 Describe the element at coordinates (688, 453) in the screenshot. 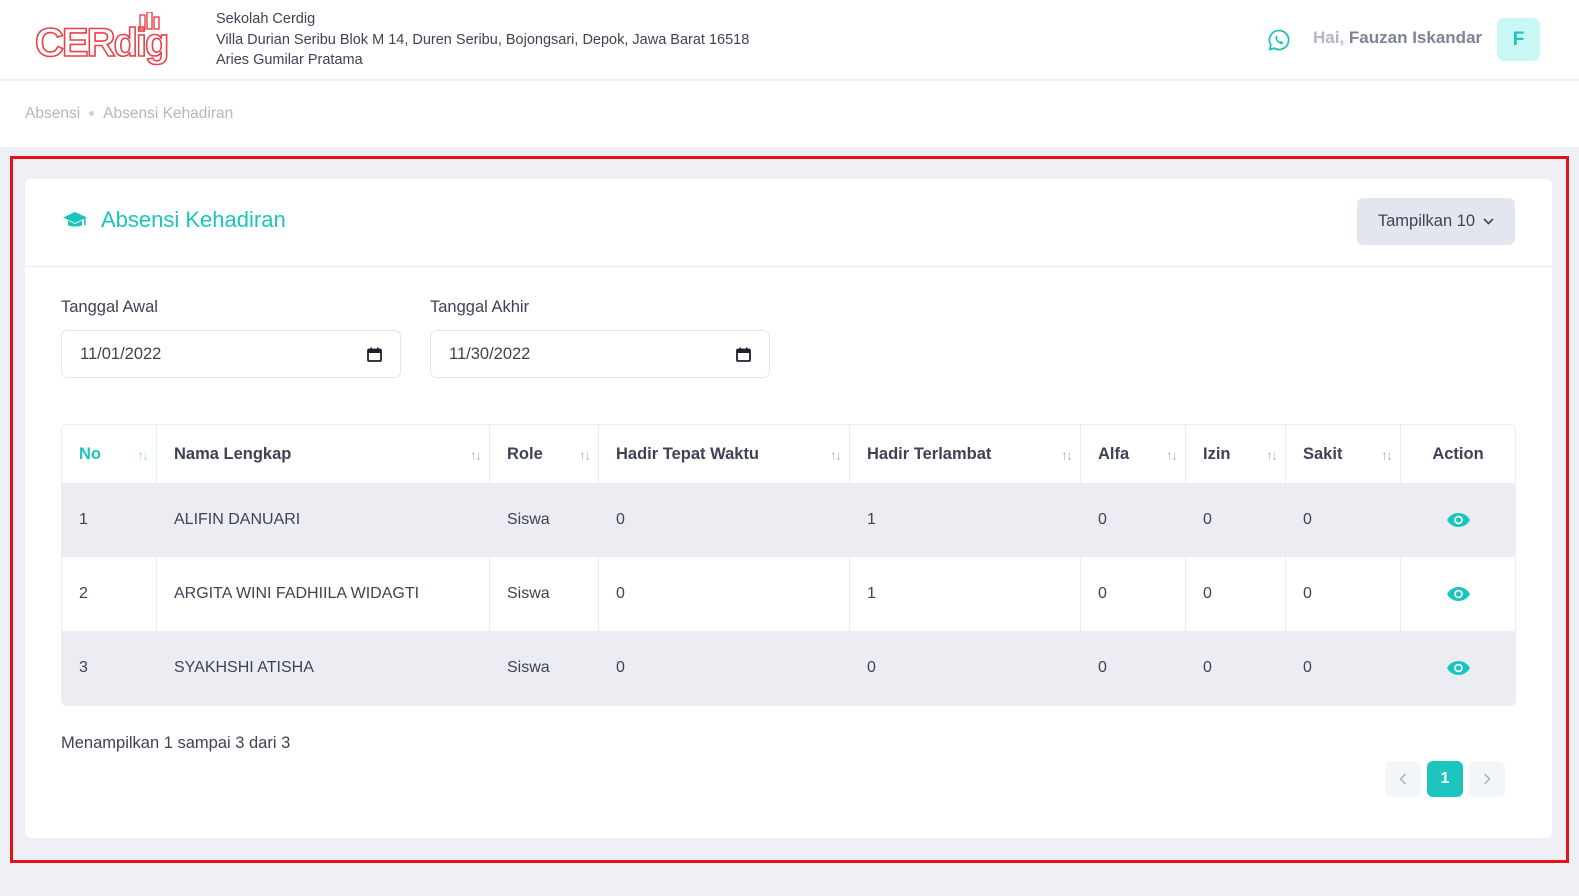

I see `column-header-label: Hadir Tepat Waktu` at that location.